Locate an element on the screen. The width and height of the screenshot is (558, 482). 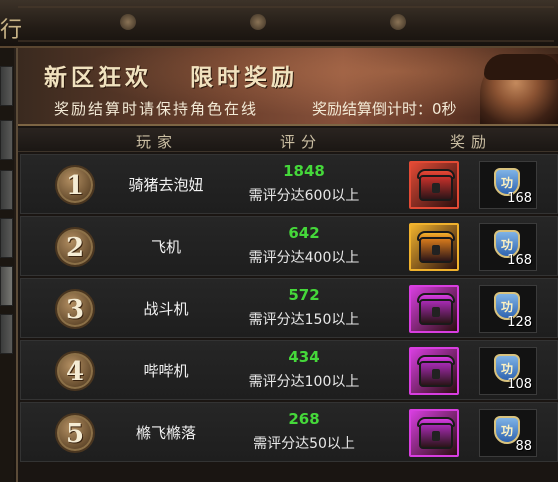
countdown-text: 奖励结算倒计时：0秒 is located at coordinates (384, 109).